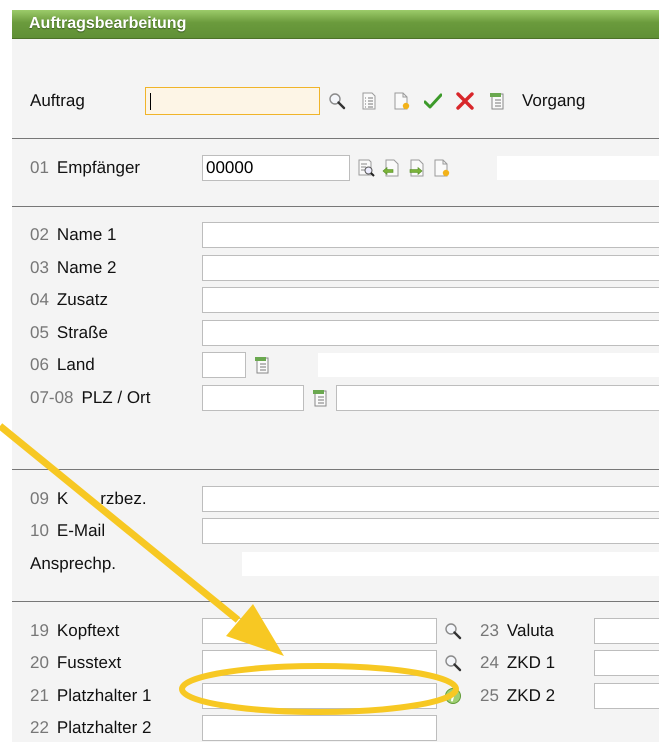 The height and width of the screenshot is (742, 659). Describe the element at coordinates (39, 728) in the screenshot. I see `field-number: 22` at that location.